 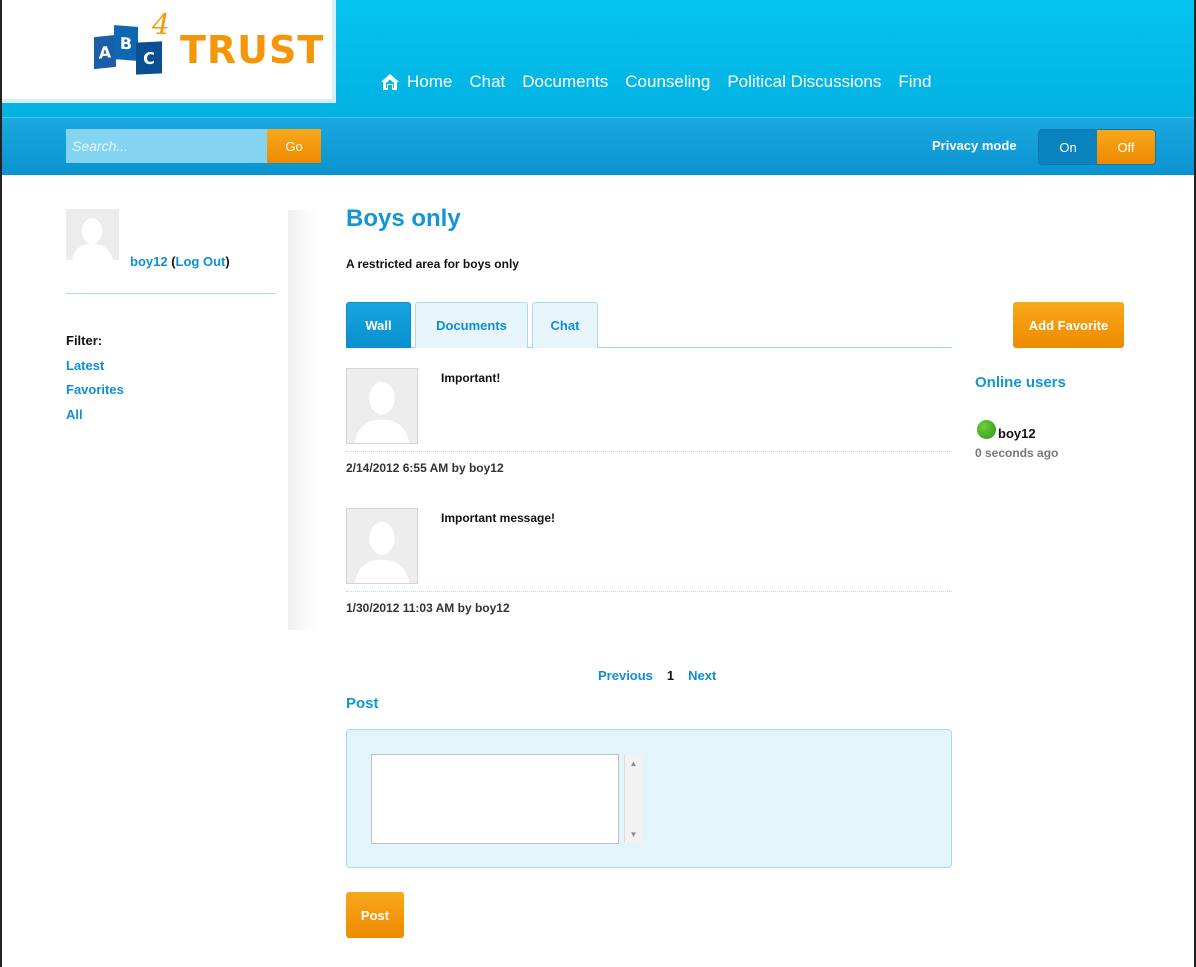 What do you see at coordinates (105, 52) in the screenshot?
I see `logo-letter-a: A` at bounding box center [105, 52].